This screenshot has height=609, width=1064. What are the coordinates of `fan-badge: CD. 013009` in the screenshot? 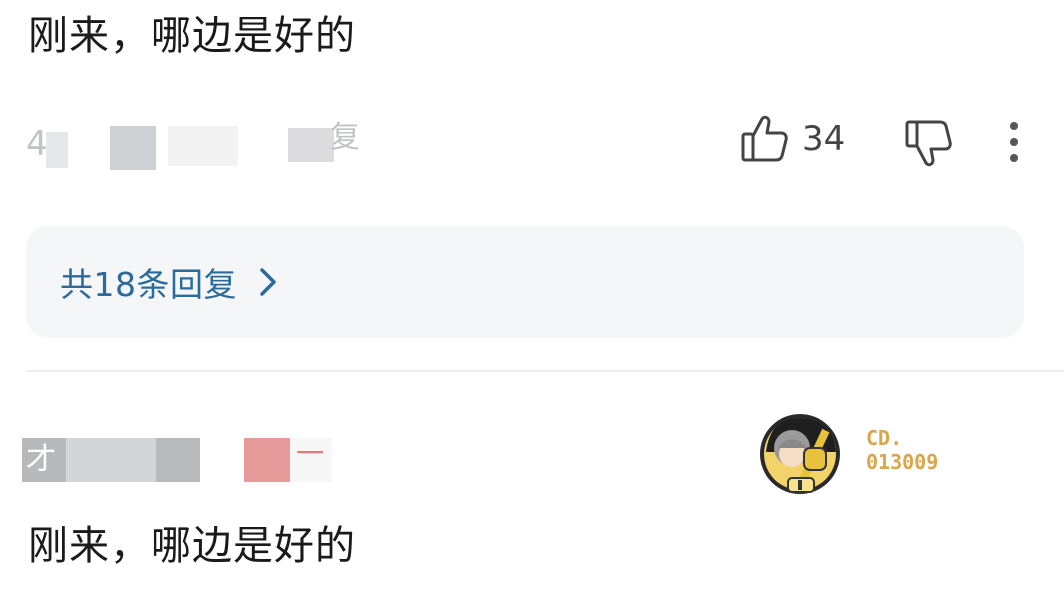 It's located at (855, 455).